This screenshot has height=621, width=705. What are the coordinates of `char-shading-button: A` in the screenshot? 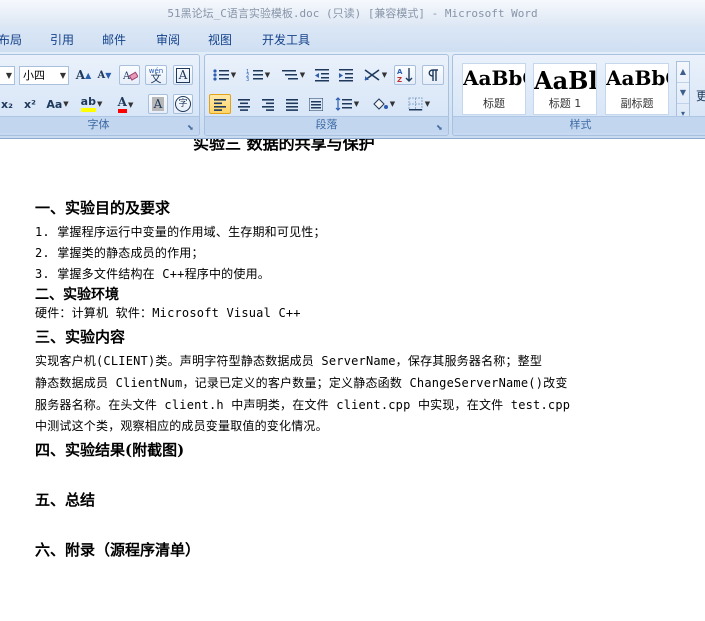 It's located at (158, 104).